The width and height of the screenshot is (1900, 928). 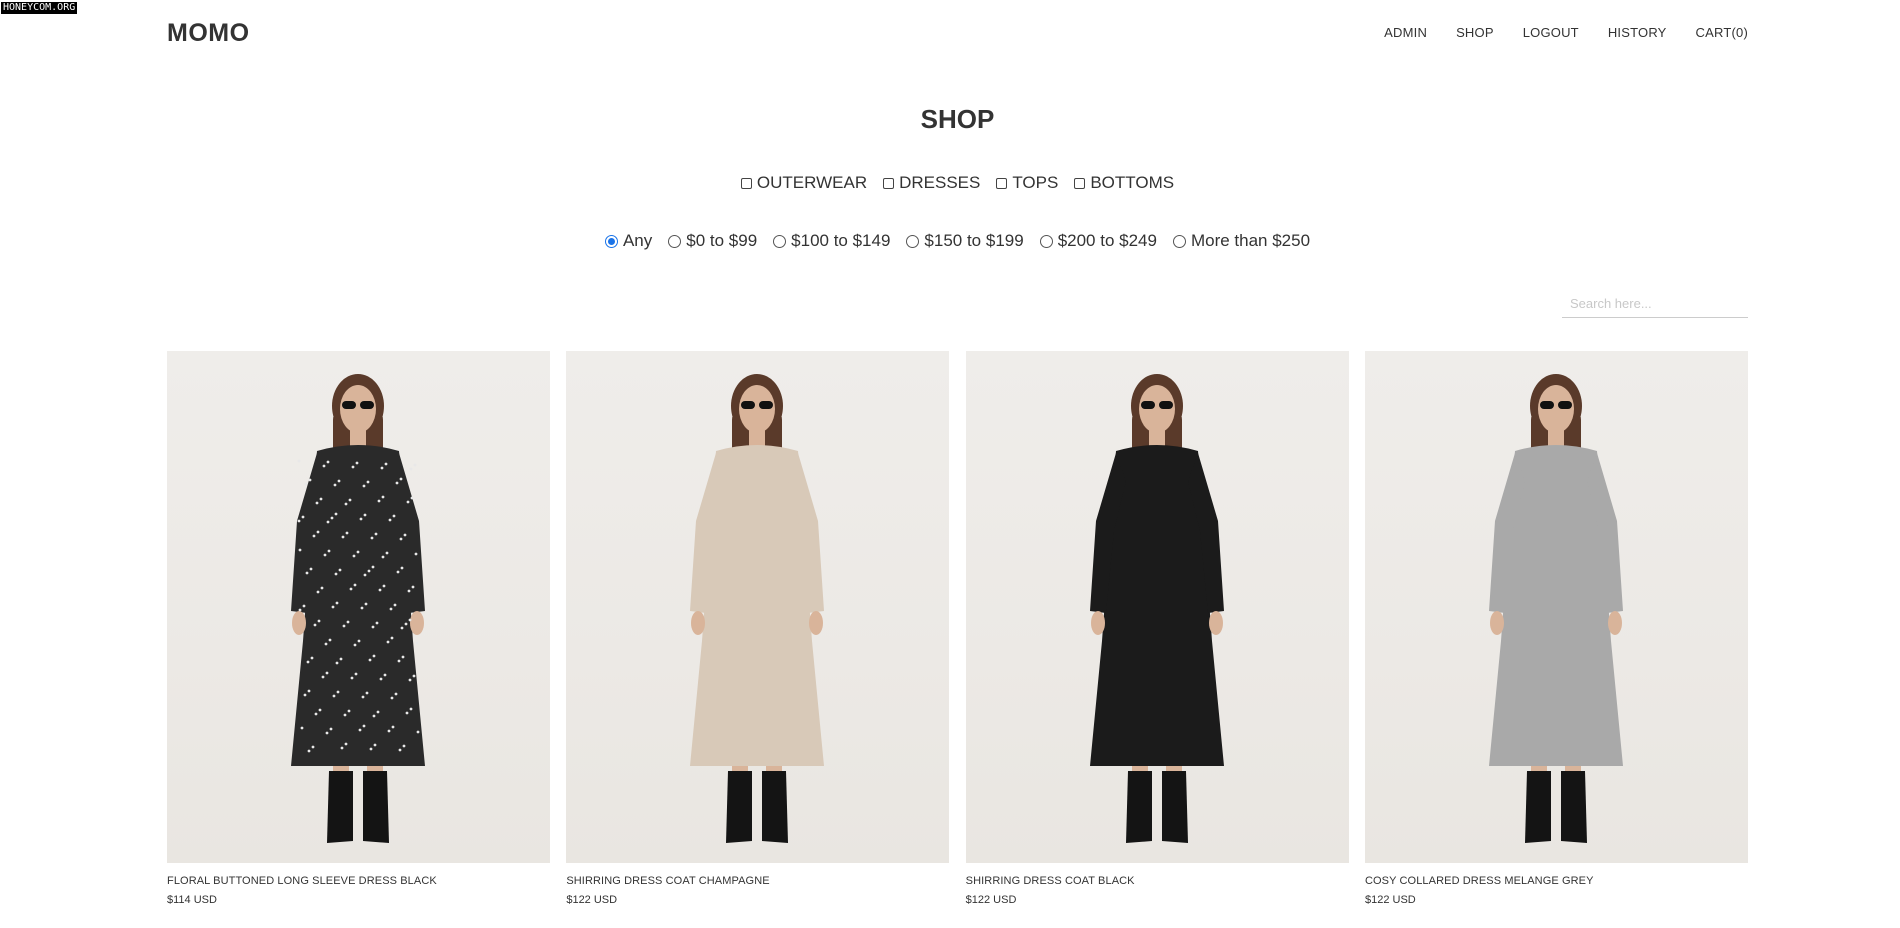 I want to click on brand-logo: MOMO, so click(x=208, y=33).